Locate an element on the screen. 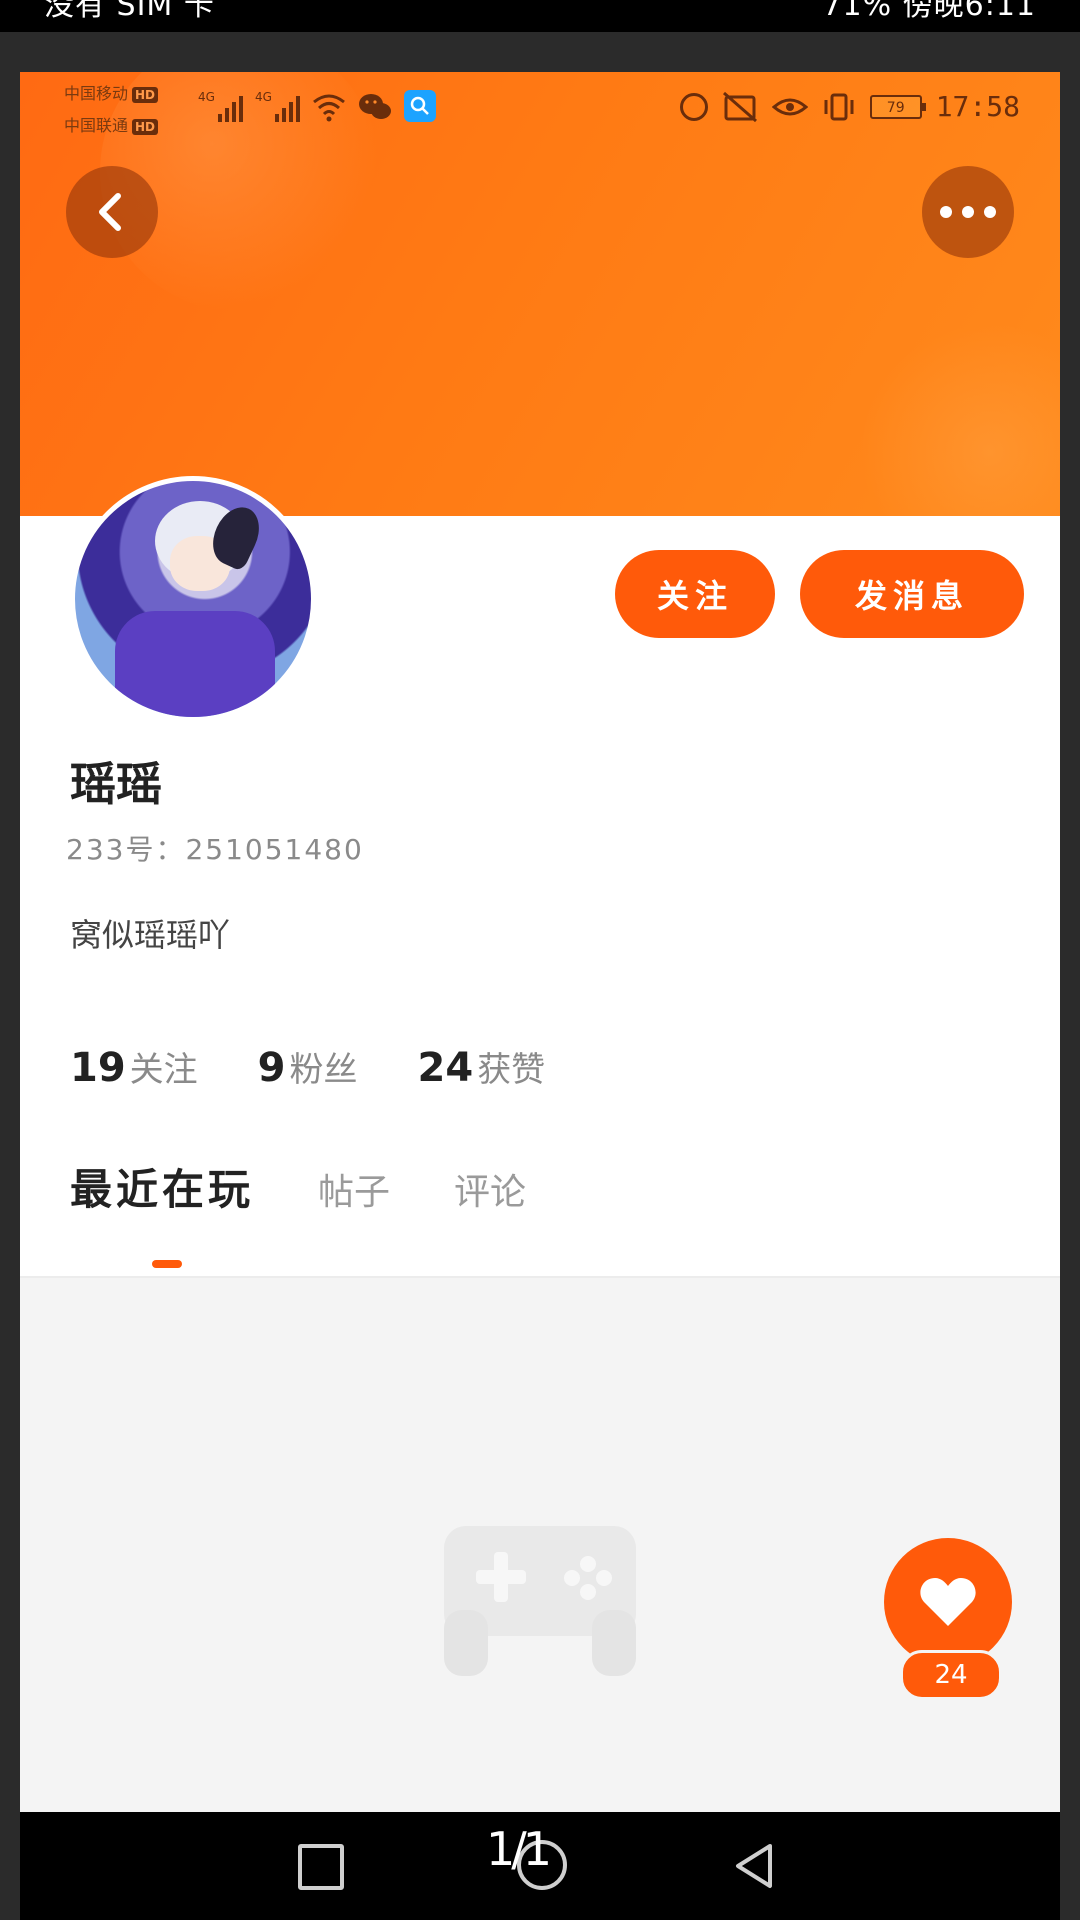 This screenshot has height=1920, width=1080. like-count-badge: 24 is located at coordinates (951, 1675).